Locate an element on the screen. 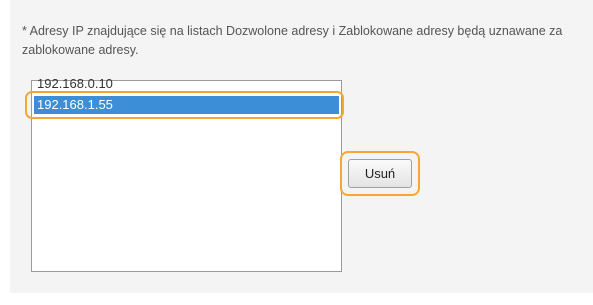 The width and height of the screenshot is (593, 305). remove-button: Usuń is located at coordinates (380, 173).